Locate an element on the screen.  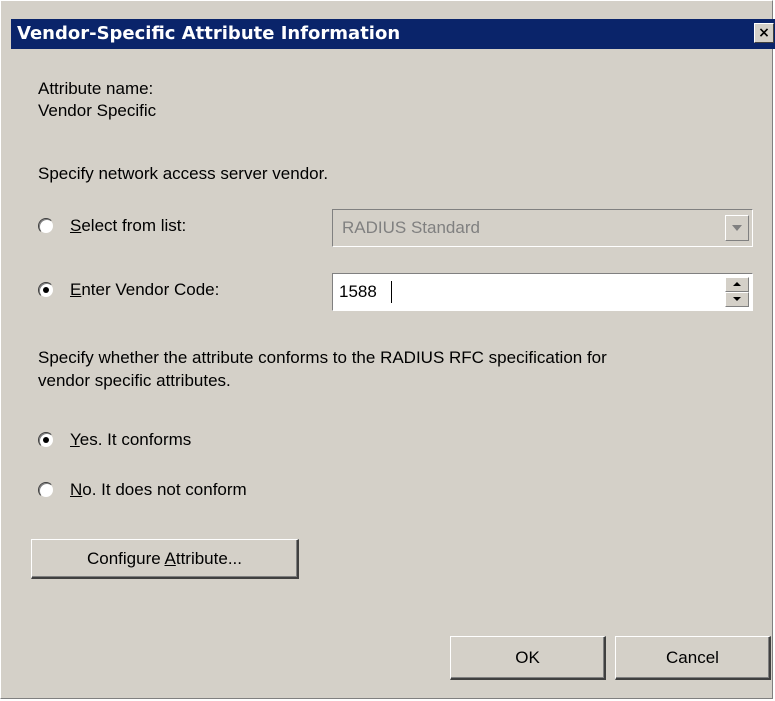
vendor-code-spinbox: 1588 is located at coordinates (542, 292).